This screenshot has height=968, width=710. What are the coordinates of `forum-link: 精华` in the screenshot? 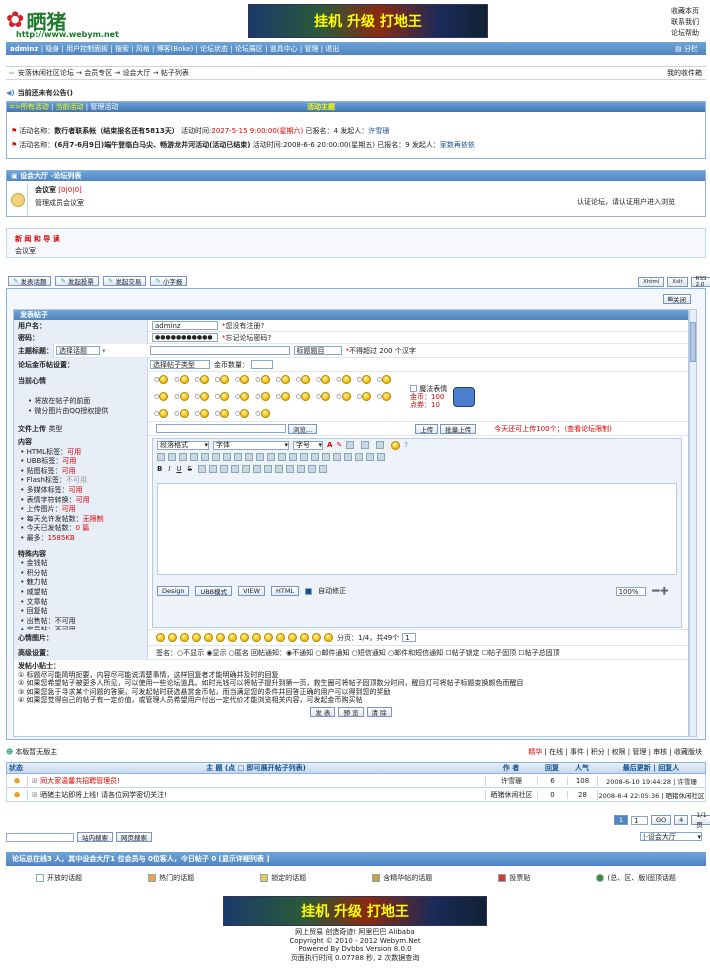 It's located at (535, 752).